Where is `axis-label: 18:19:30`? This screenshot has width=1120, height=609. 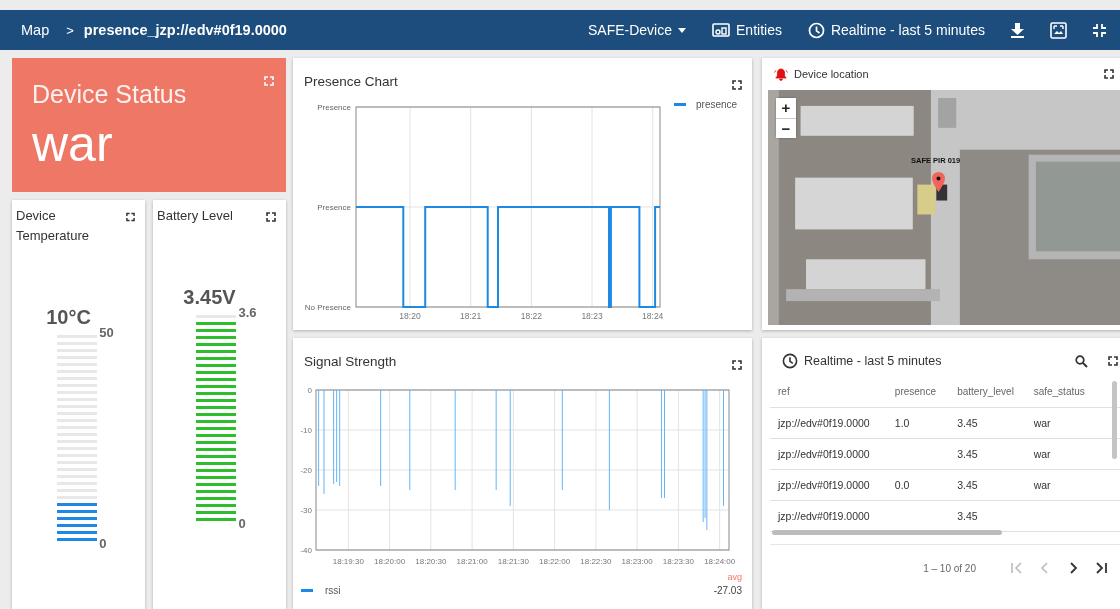
axis-label: 18:19:30 is located at coordinates (348, 561).